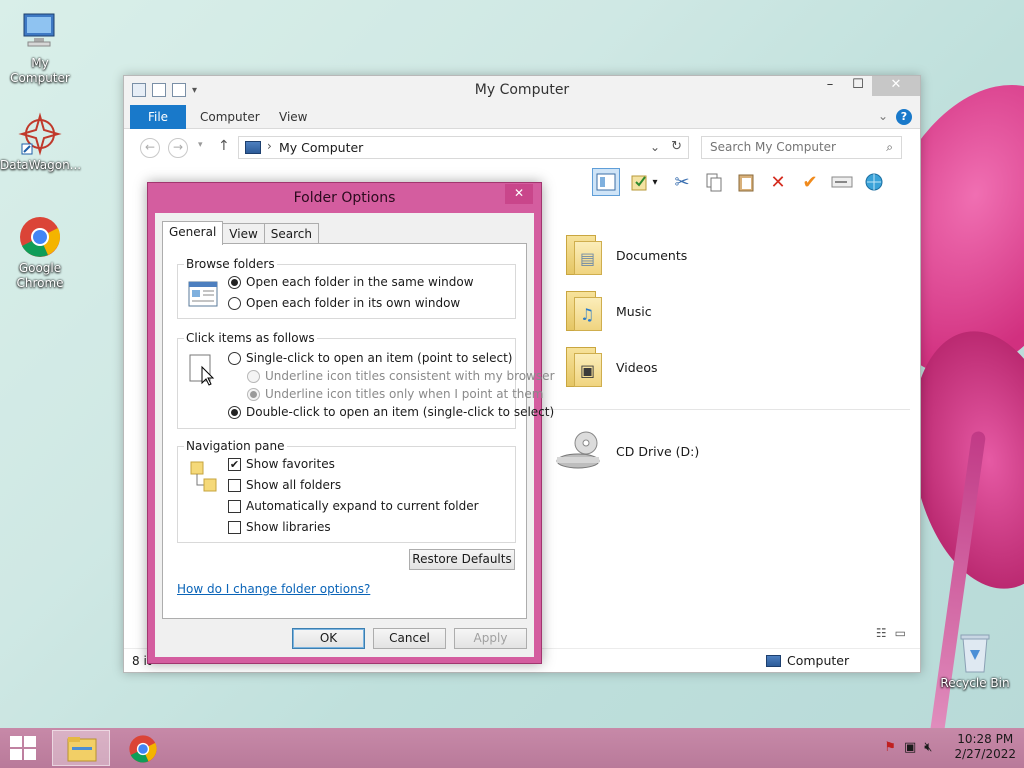 Image resolution: width=1024 pixels, height=768 pixels. Describe the element at coordinates (773, 660) in the screenshot. I see `computer-small-icon` at that location.